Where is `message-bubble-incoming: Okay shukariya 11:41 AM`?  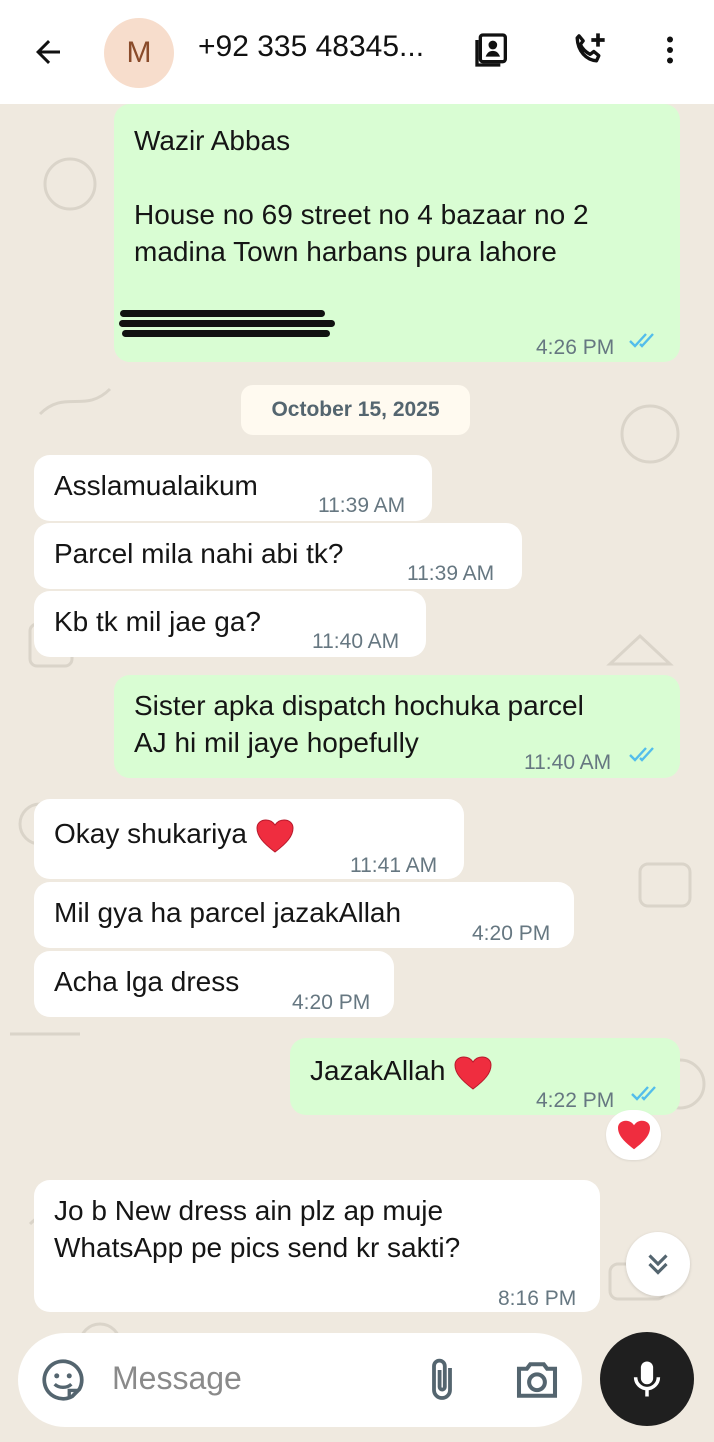
message-bubble-incoming: Okay shukariya 11:41 AM is located at coordinates (249, 839).